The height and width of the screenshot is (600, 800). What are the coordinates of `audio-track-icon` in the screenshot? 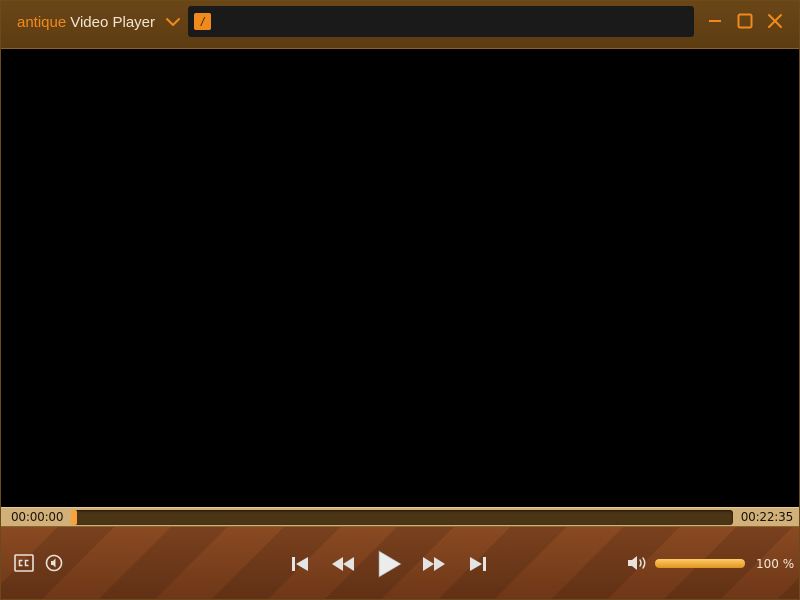 It's located at (54, 563).